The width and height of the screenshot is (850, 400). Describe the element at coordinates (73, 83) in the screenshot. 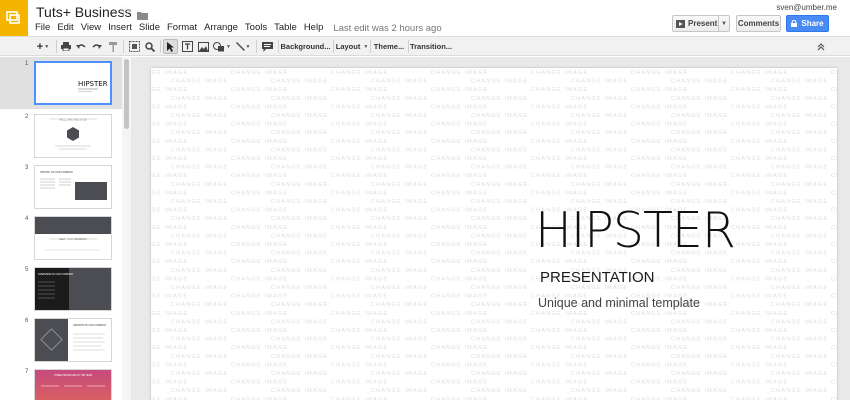

I see `slide-thumbnail-1: HIPSTER` at that location.